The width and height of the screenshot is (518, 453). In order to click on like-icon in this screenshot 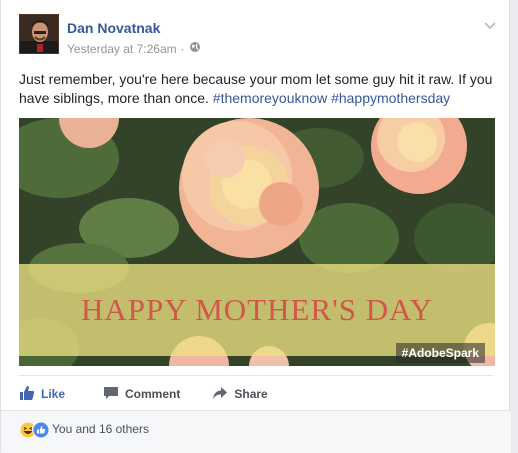, I will do `click(40, 429)`.